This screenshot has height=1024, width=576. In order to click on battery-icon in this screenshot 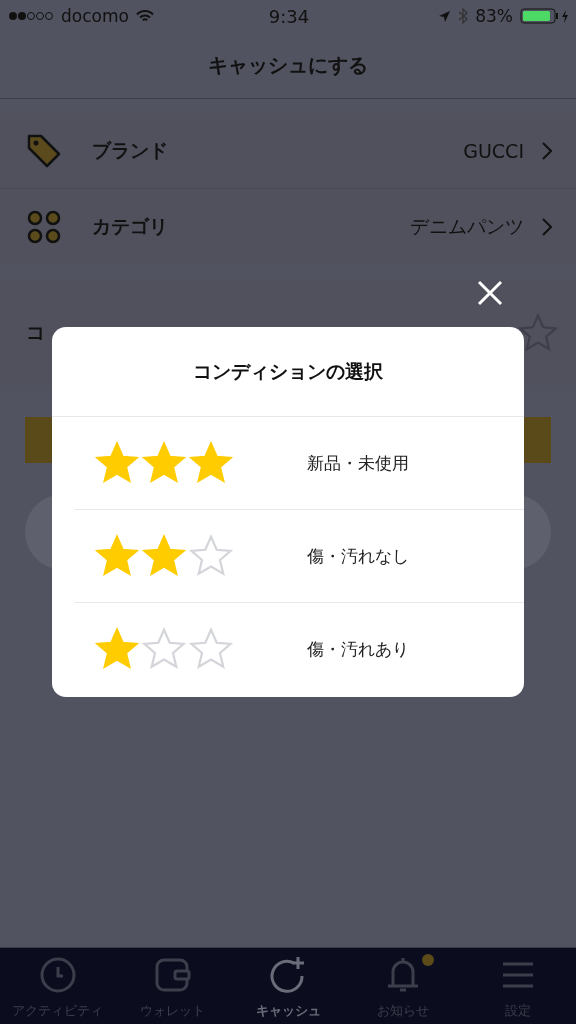, I will do `click(545, 16)`.